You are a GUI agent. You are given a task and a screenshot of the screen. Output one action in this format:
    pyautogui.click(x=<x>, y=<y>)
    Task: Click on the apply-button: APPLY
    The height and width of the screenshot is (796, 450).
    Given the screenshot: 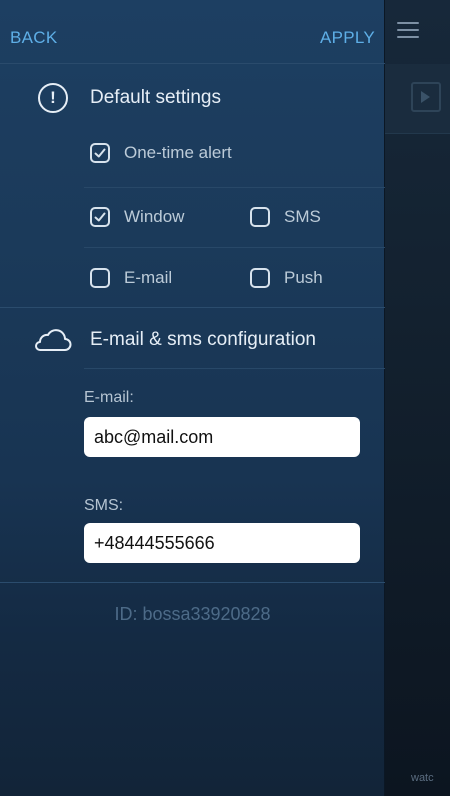 What is the action you would take?
    pyautogui.click(x=347, y=38)
    